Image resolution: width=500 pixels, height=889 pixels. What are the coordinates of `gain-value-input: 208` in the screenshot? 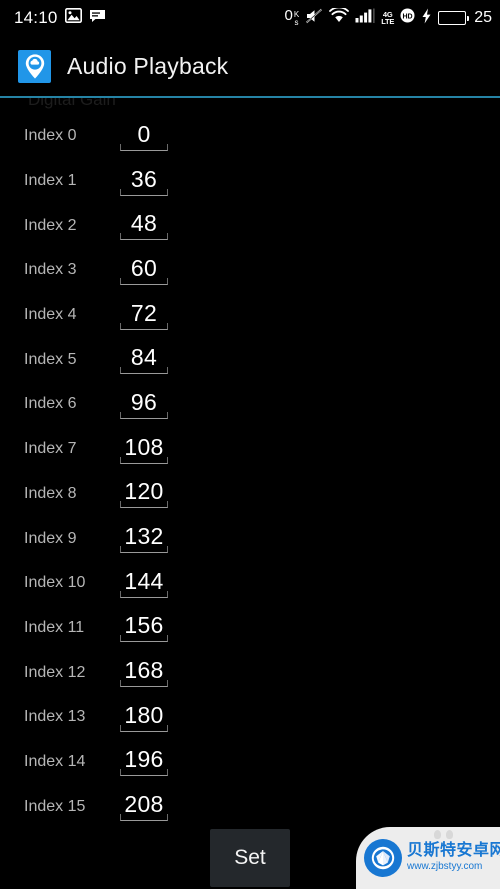 It's located at (144, 807).